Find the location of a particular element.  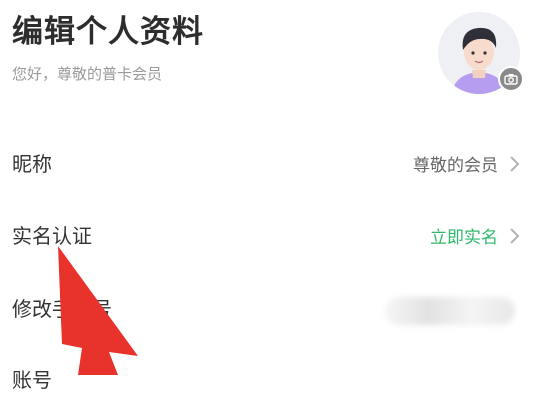

red-pointer-arrow is located at coordinates (98, 310).